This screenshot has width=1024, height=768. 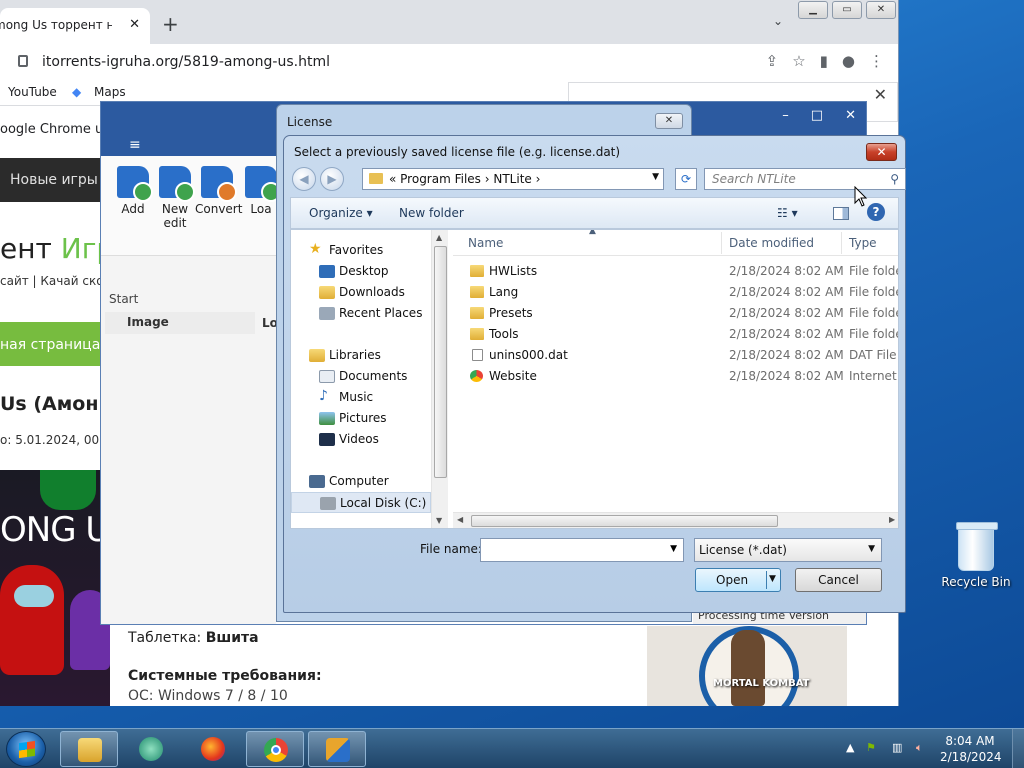 I want to click on scroll-up-icon: ▲, so click(x=439, y=237).